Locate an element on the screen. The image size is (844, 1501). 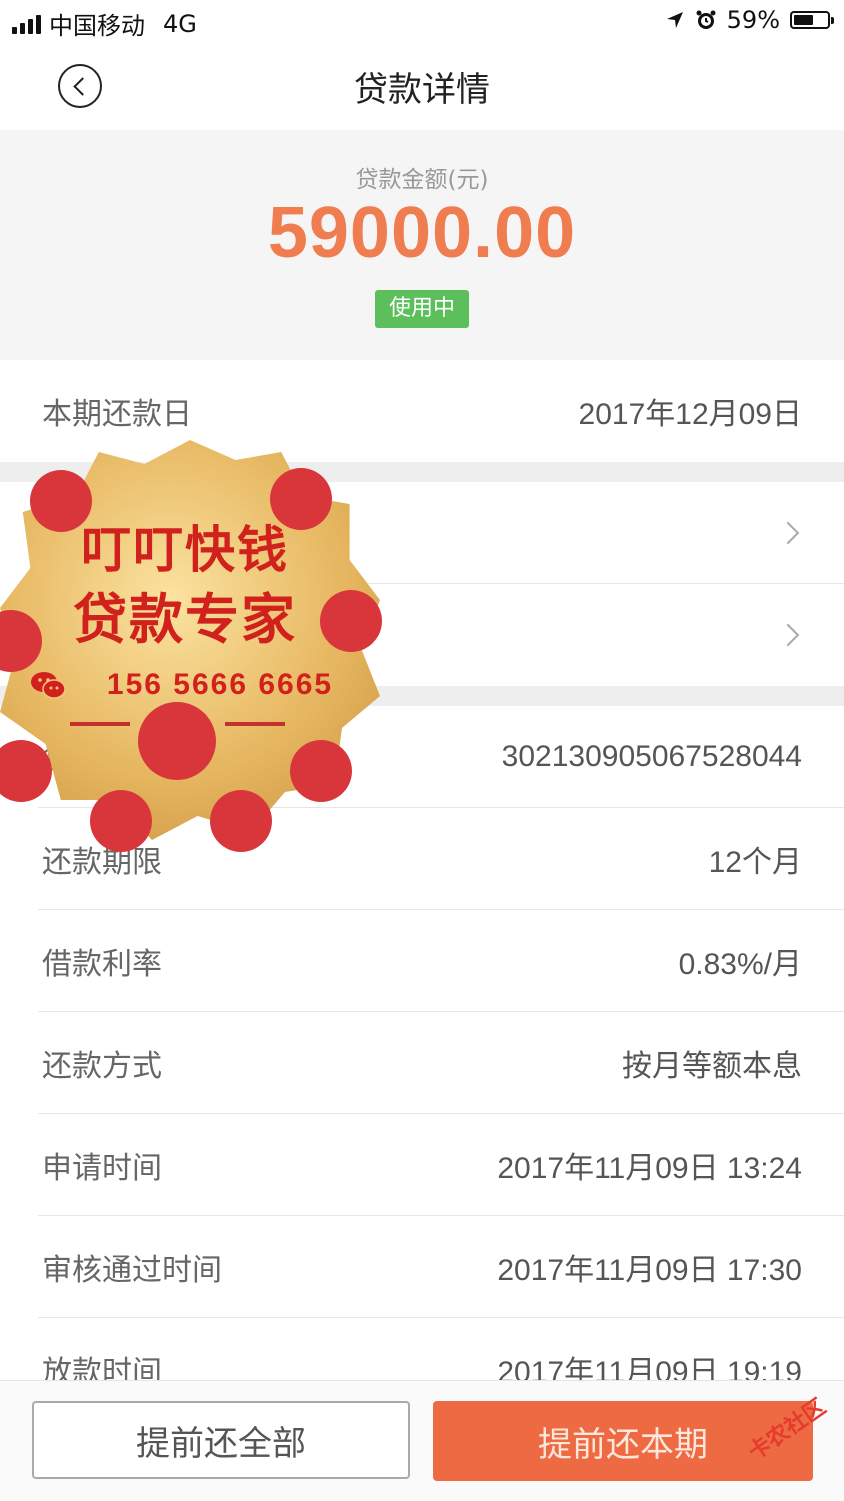
calendar-icon is located at coordinates (64, 533).